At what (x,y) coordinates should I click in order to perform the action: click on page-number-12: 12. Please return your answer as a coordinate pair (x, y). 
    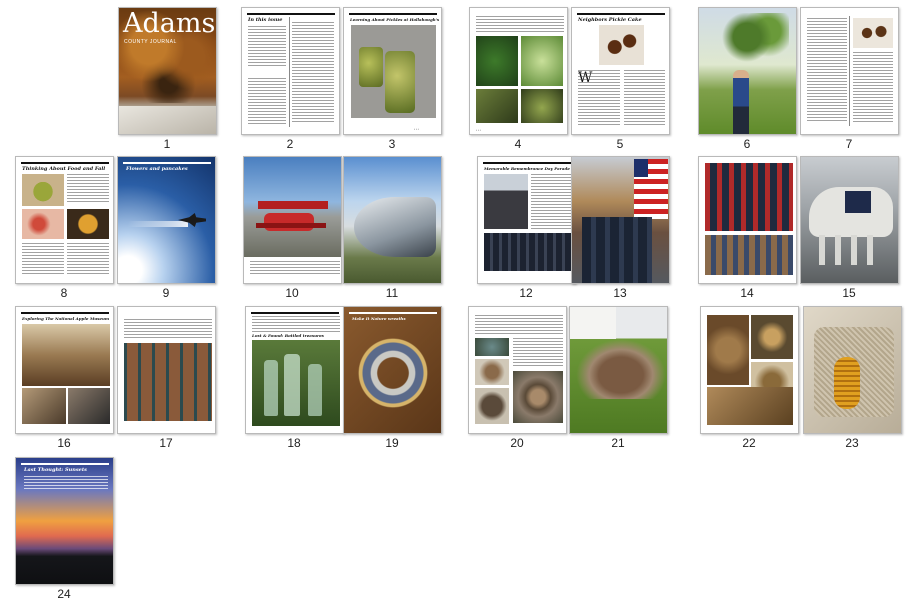
    Looking at the image, I should click on (526, 293).